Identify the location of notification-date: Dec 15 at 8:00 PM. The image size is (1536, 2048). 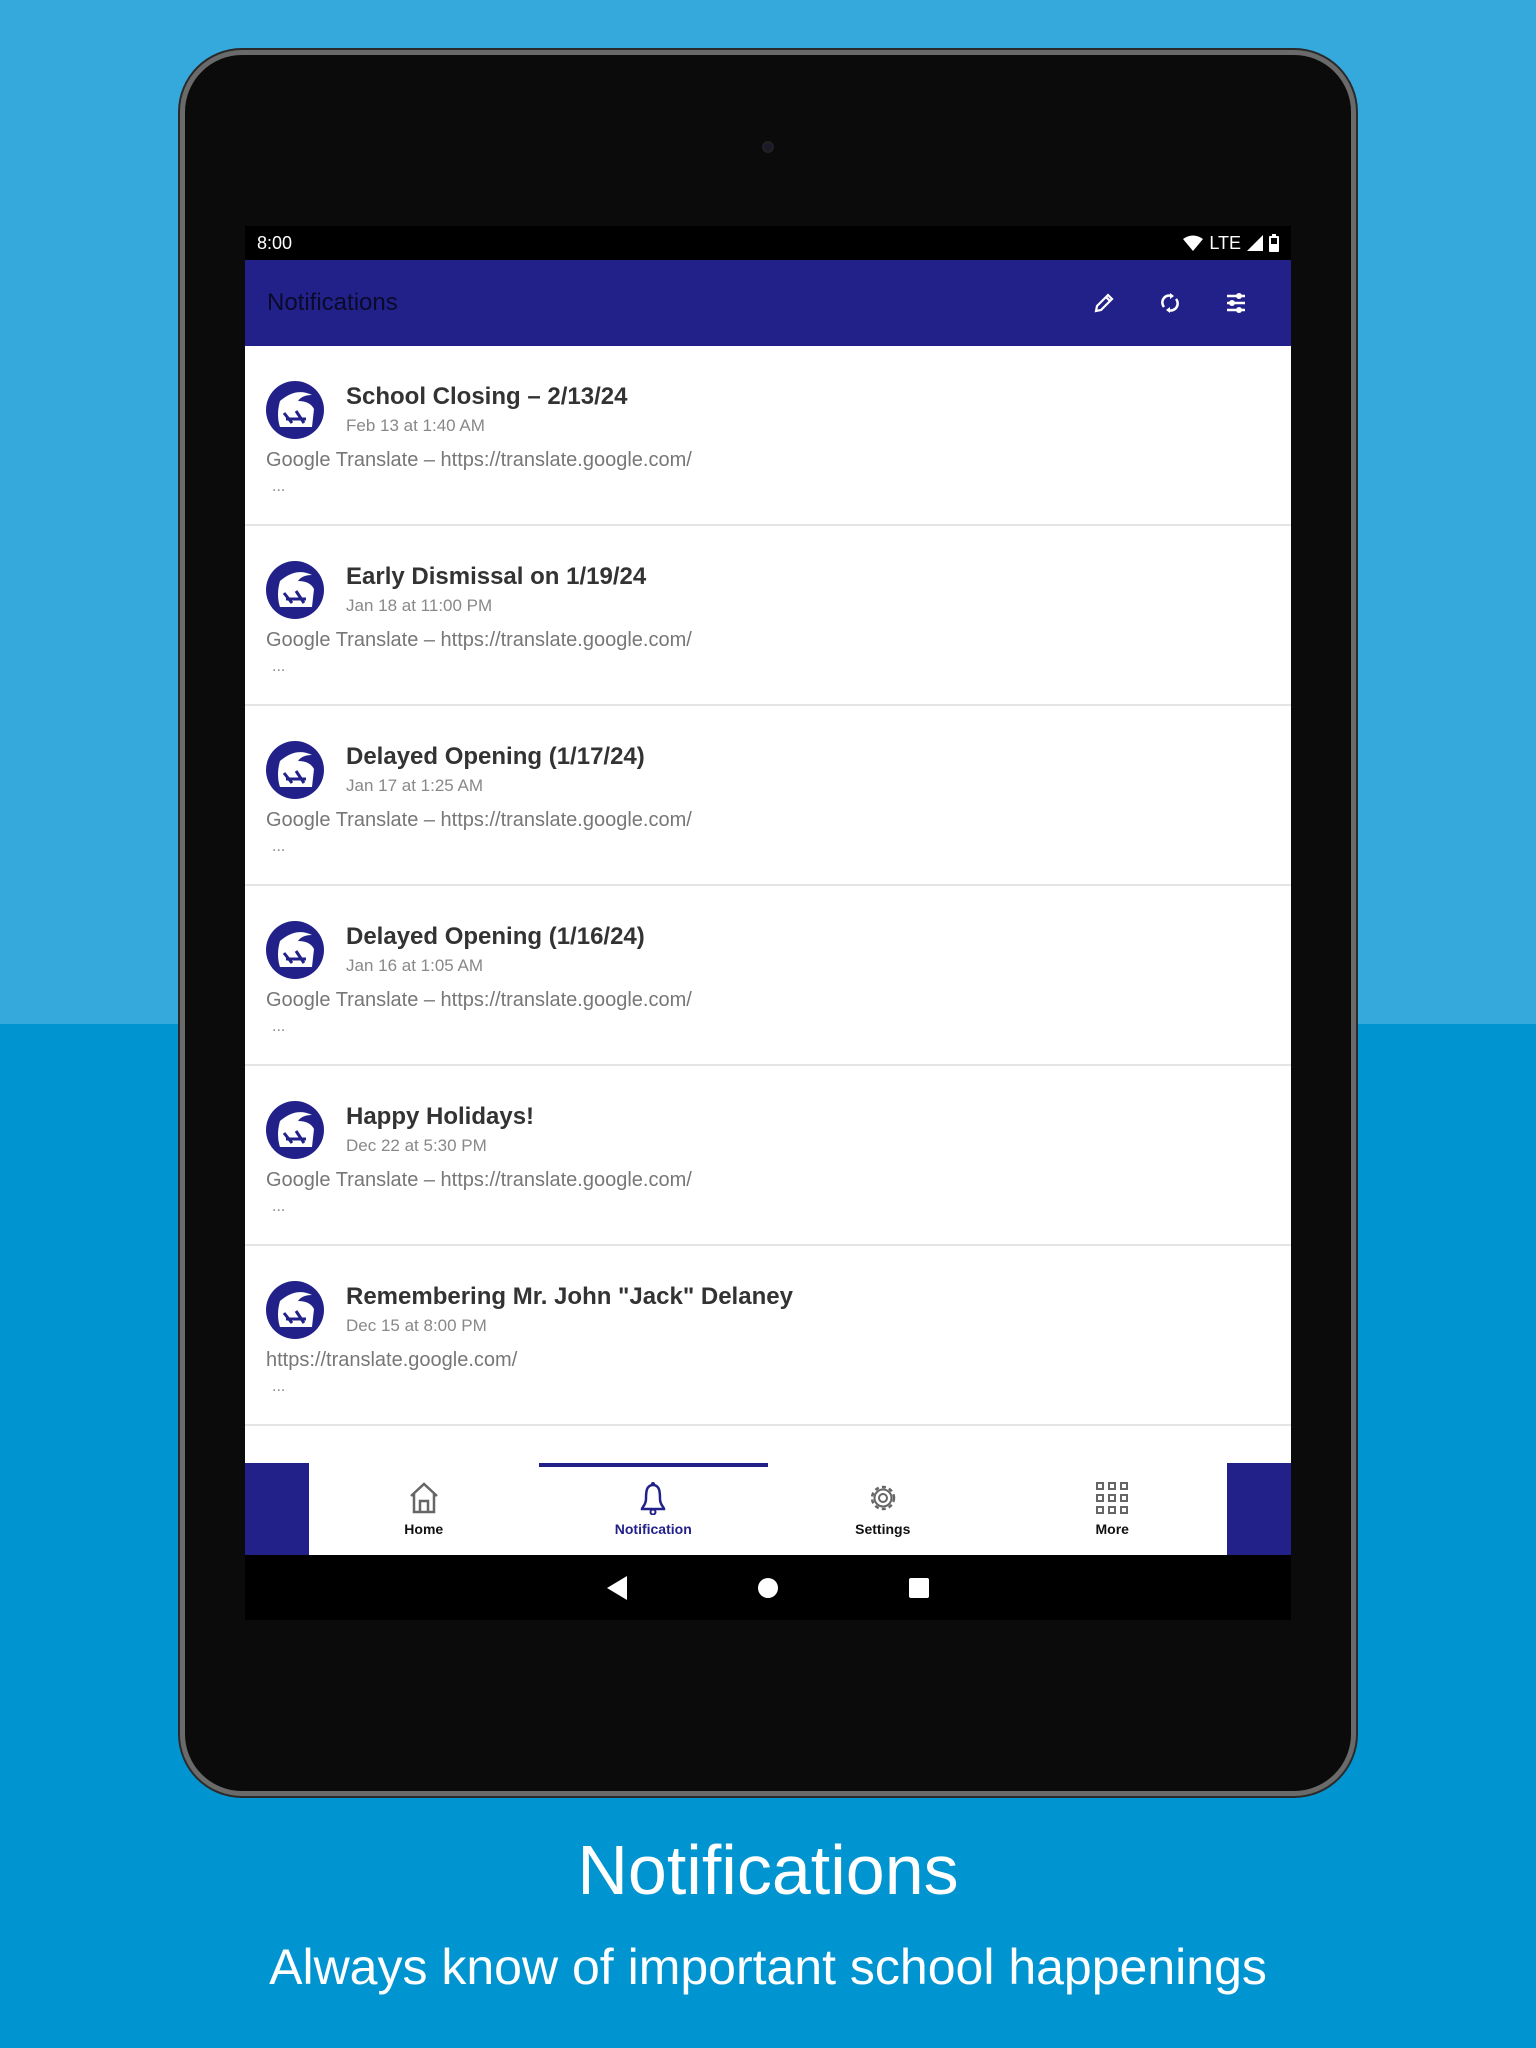
(416, 1325).